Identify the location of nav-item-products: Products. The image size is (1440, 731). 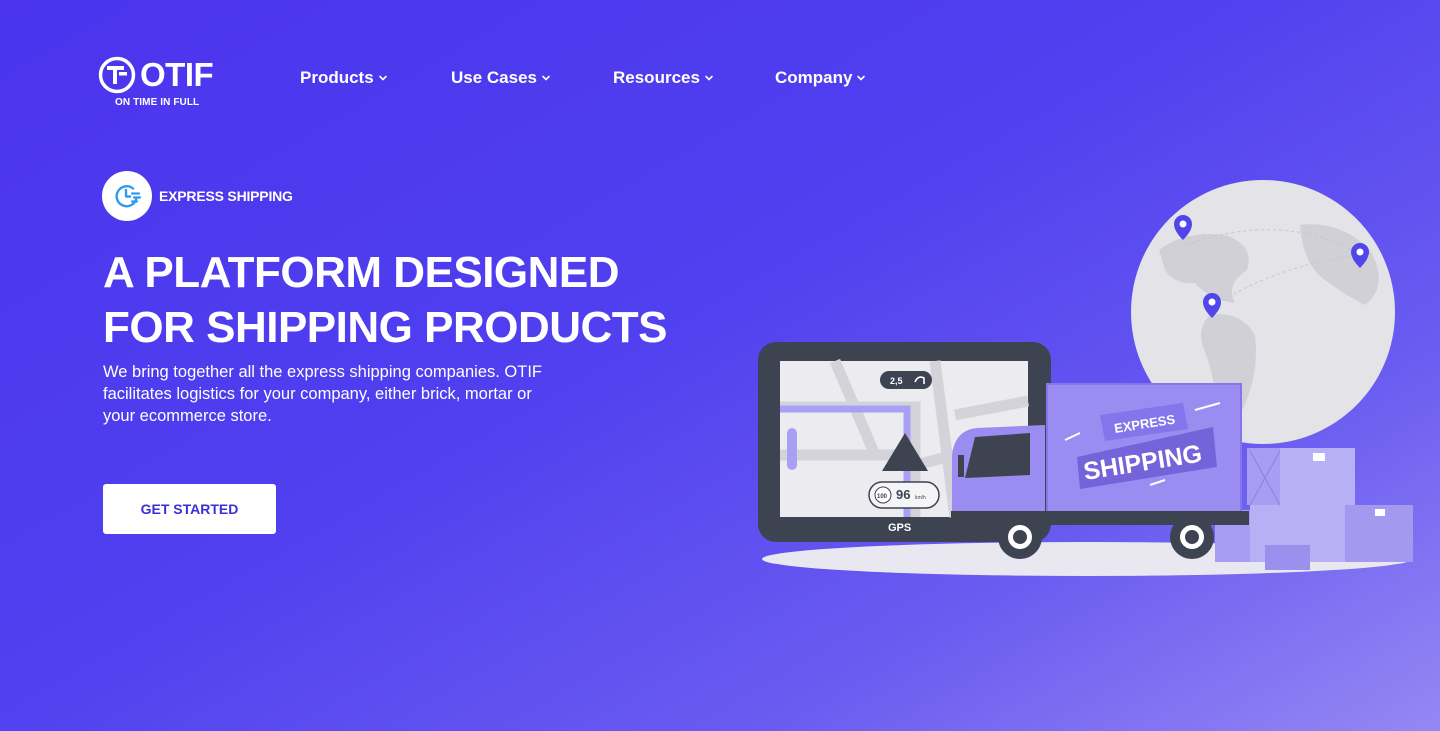
(344, 78).